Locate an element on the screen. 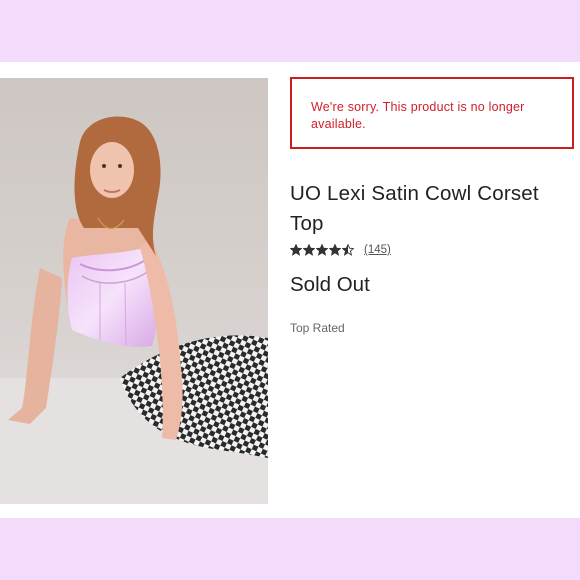  rating-stars is located at coordinates (322, 250).